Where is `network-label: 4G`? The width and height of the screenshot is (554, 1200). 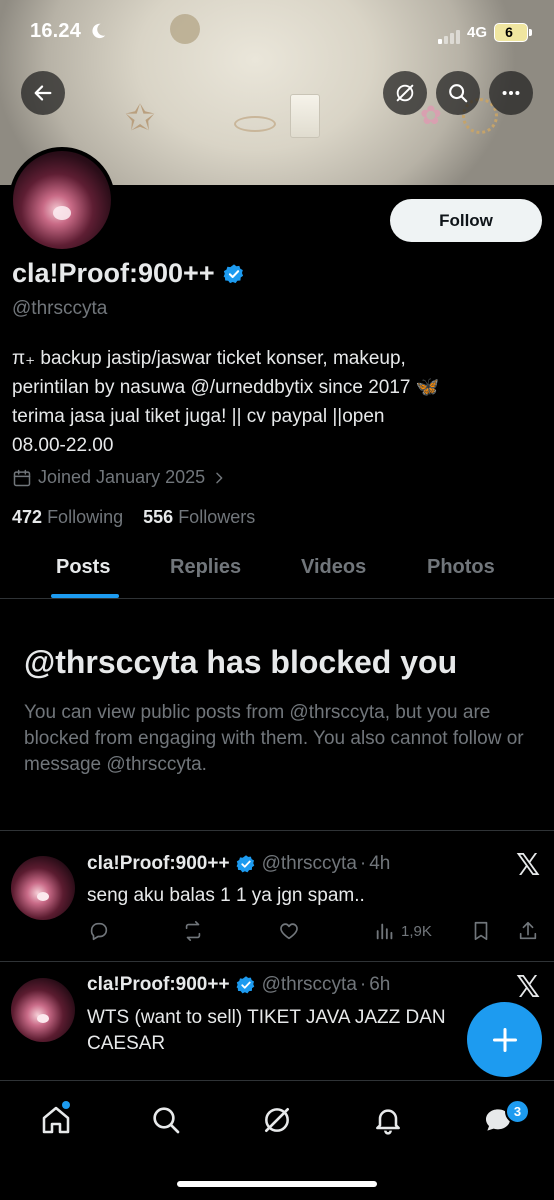 network-label: 4G is located at coordinates (477, 32).